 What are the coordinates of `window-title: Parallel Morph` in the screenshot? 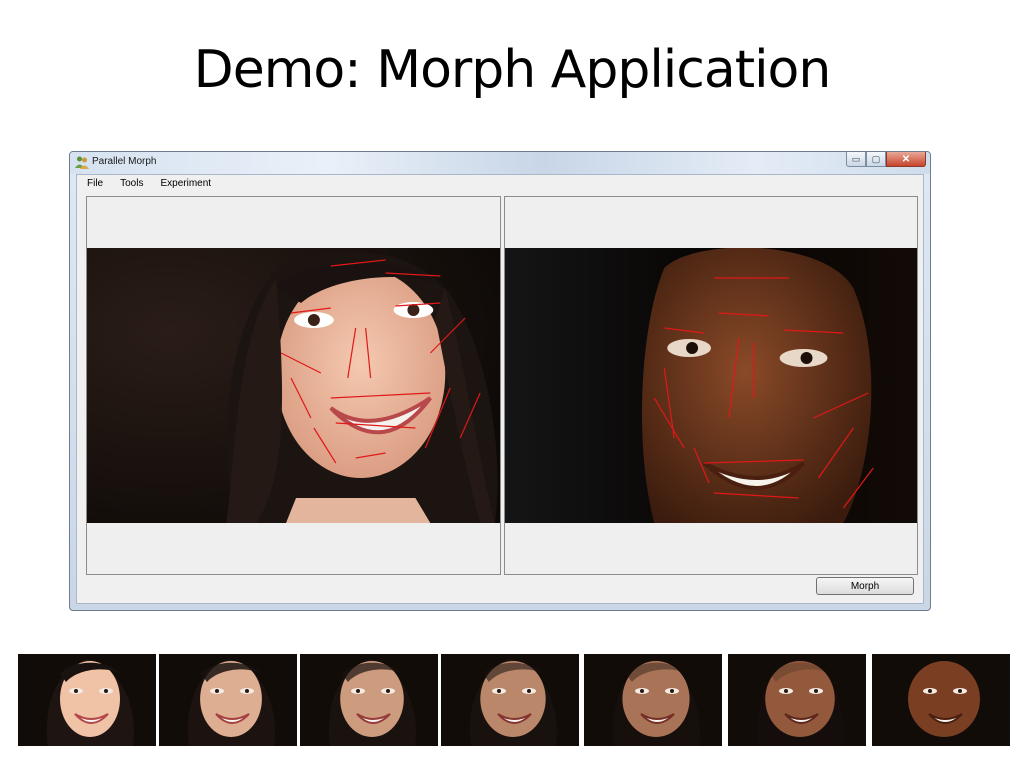 It's located at (124, 161).